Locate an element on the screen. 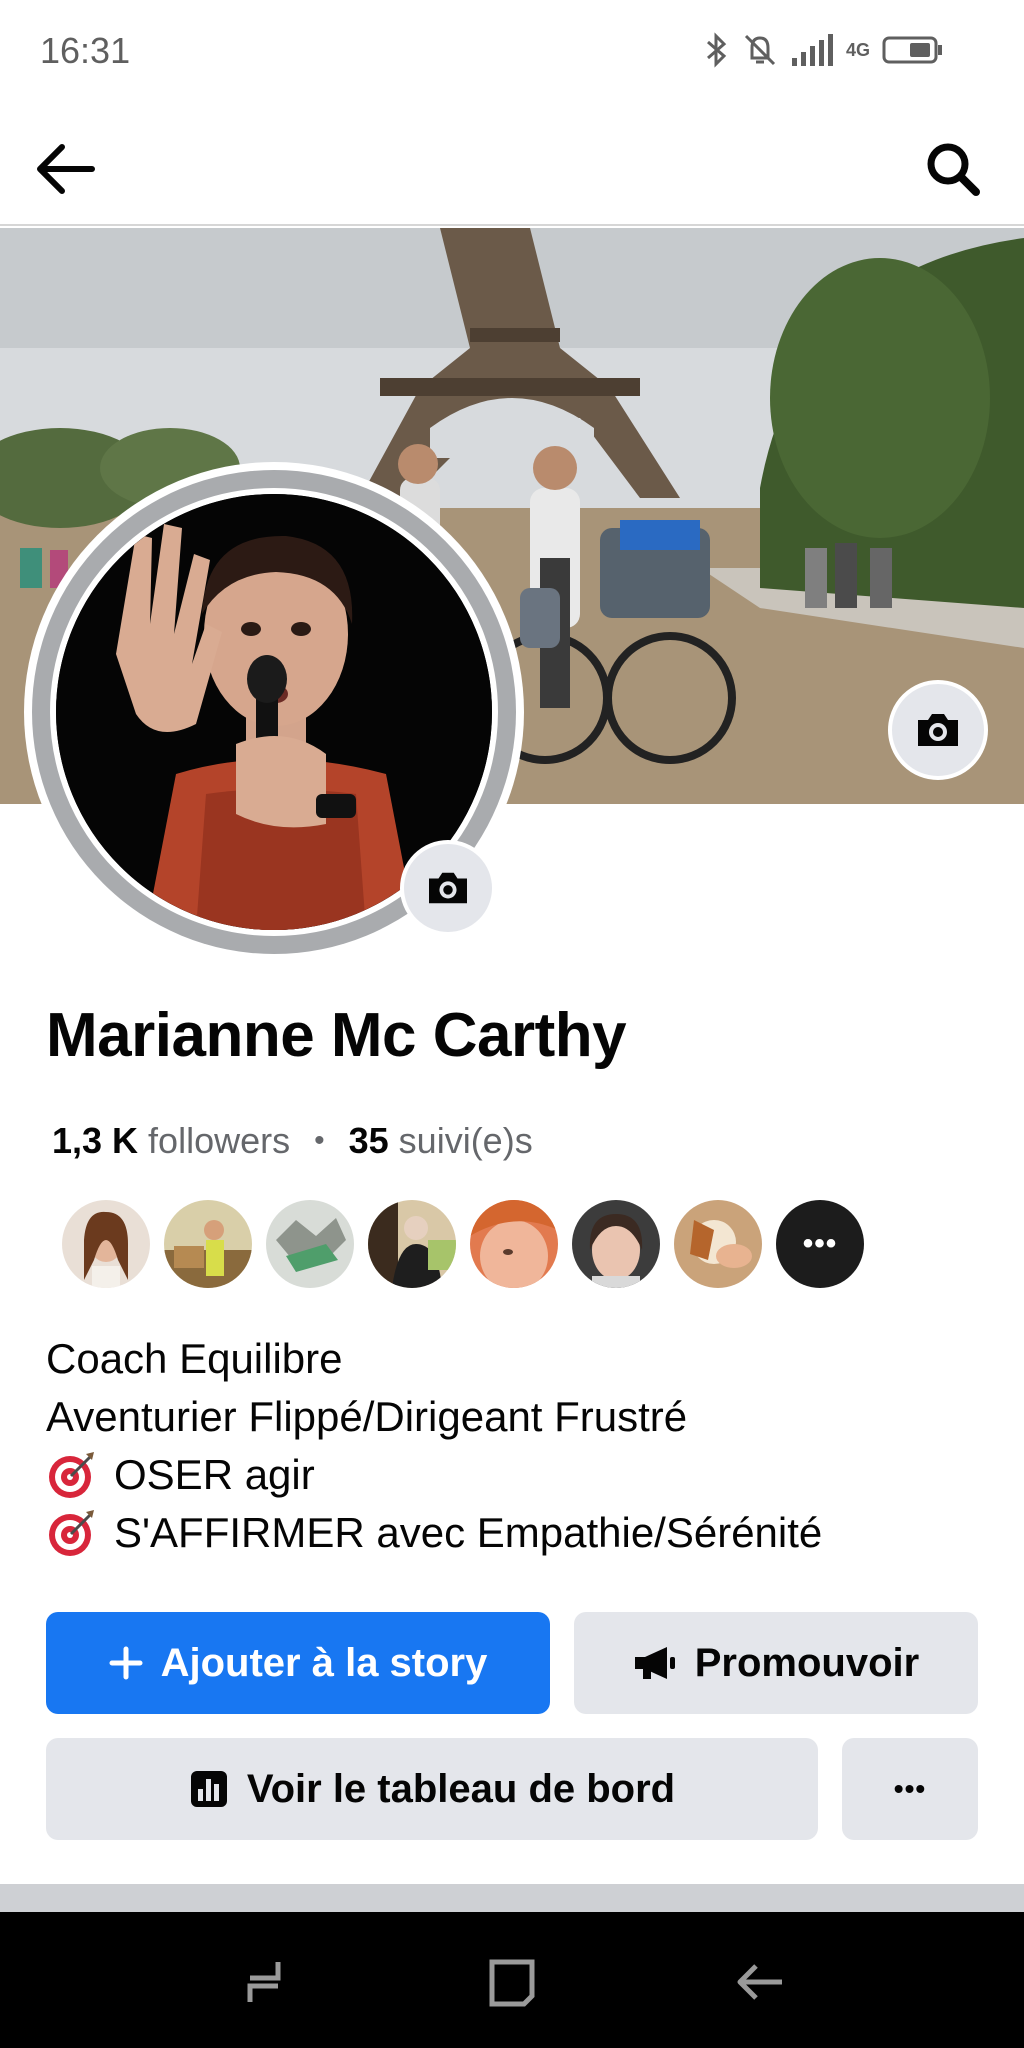 The height and width of the screenshot is (2048, 1024). bio-line: Aventurier Flippé/Dirigeant Frustré is located at coordinates (434, 1417).